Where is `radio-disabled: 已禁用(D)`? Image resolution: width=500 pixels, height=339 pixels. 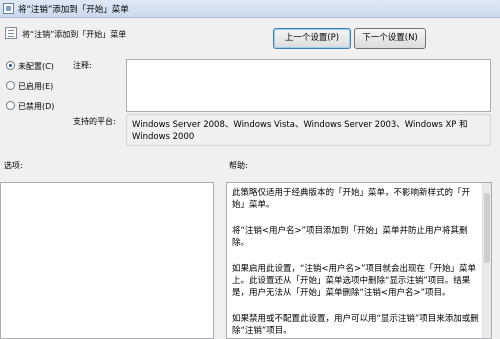 radio-disabled: 已禁用(D) is located at coordinates (30, 106).